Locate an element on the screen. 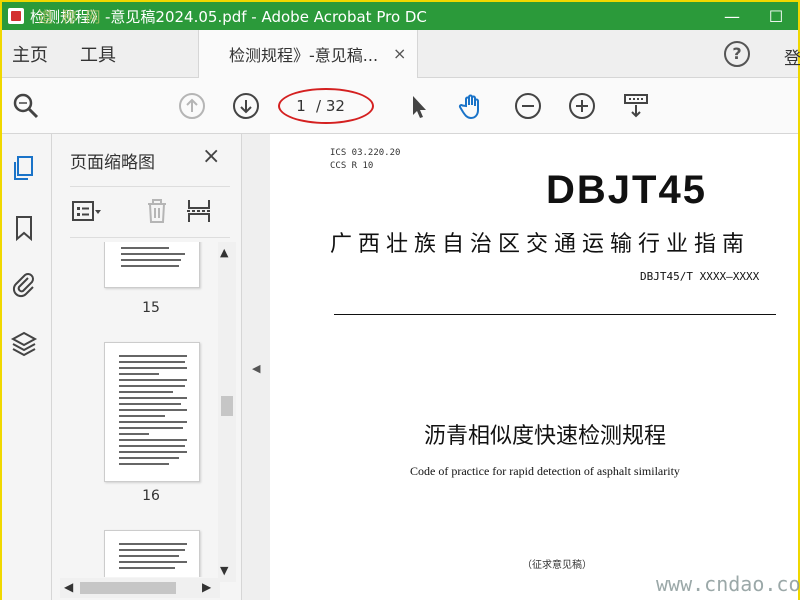 The height and width of the screenshot is (600, 800). select-cursor-icon is located at coordinates (418, 106).